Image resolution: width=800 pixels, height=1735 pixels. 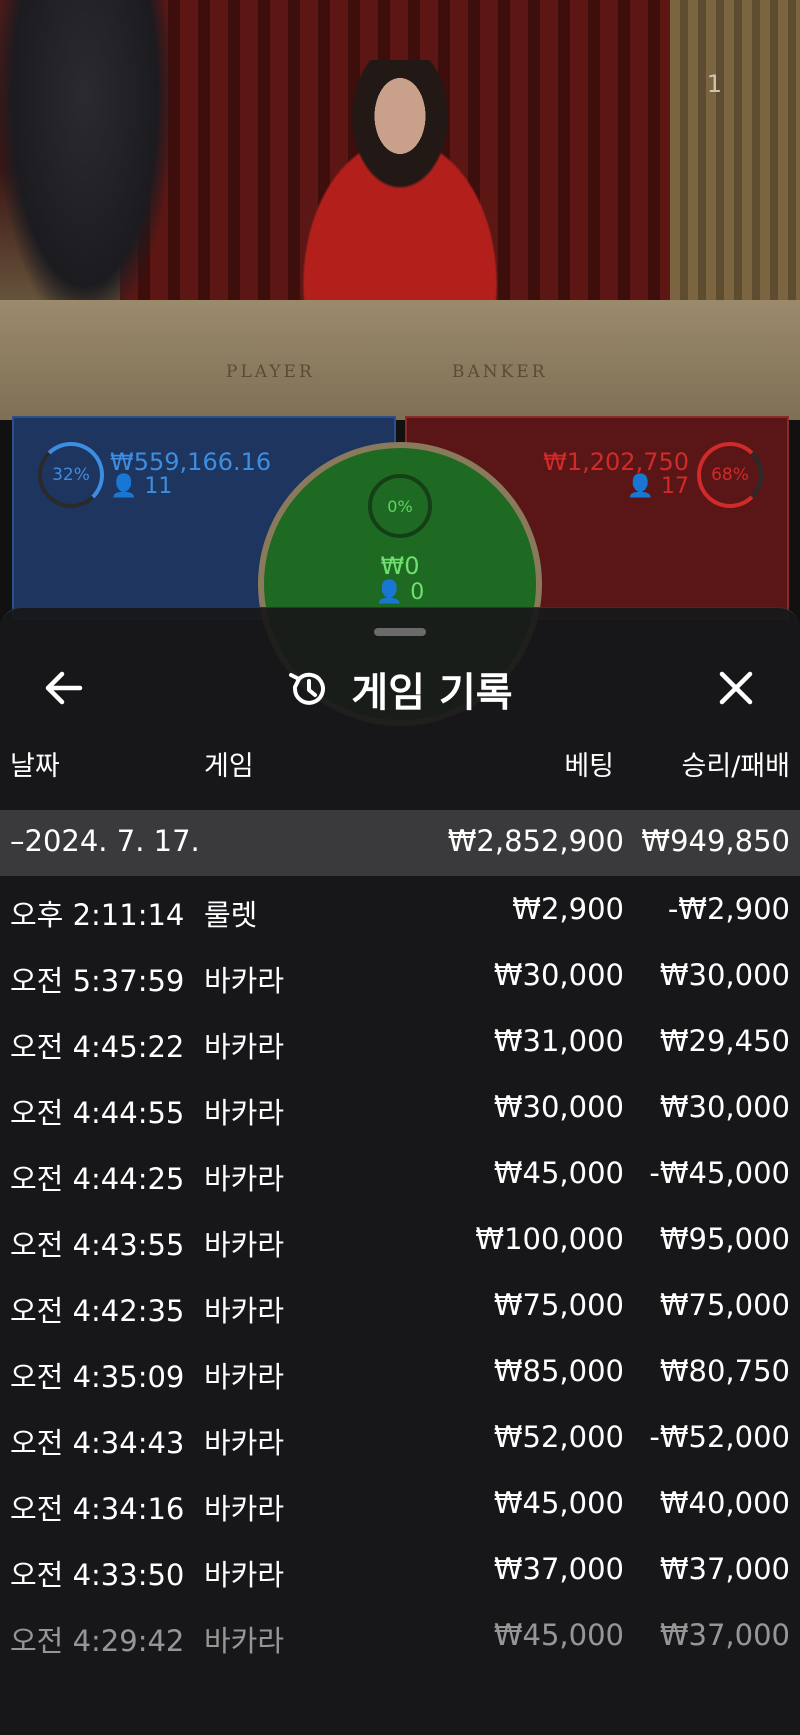 I want to click on row-time: 오전 4:29:42, so click(x=97, y=1641).